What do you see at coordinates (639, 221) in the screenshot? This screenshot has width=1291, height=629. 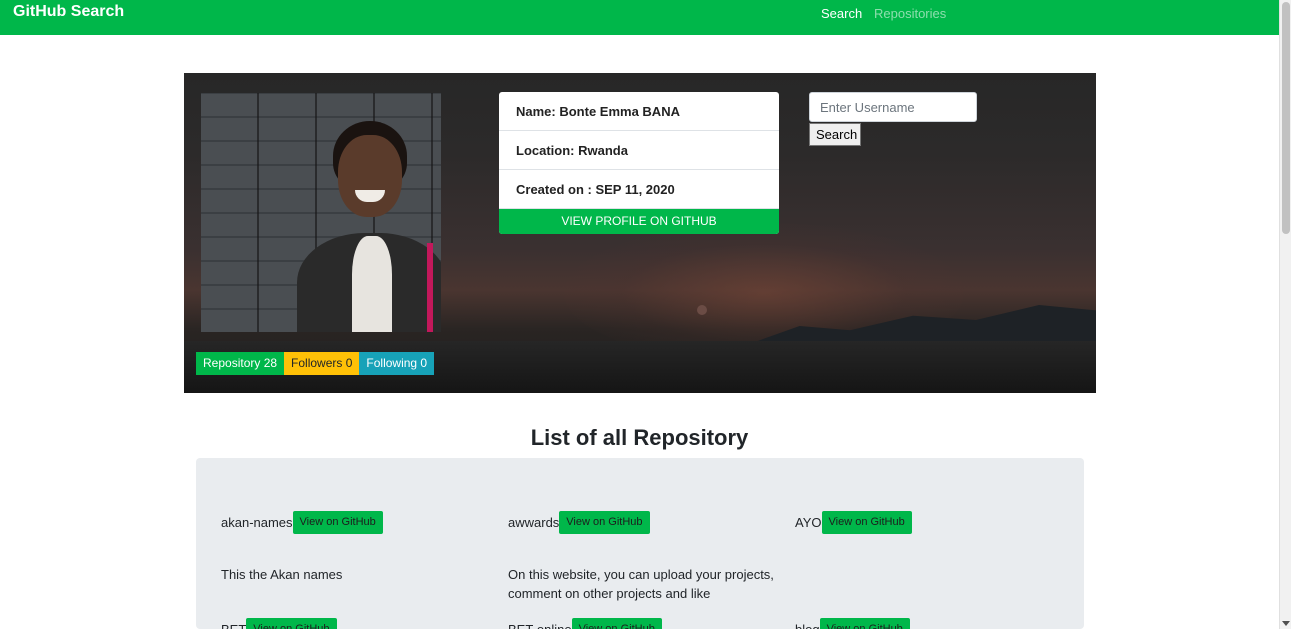 I see `view-profile-button: VIEW PROFILE ON GITHUB` at bounding box center [639, 221].